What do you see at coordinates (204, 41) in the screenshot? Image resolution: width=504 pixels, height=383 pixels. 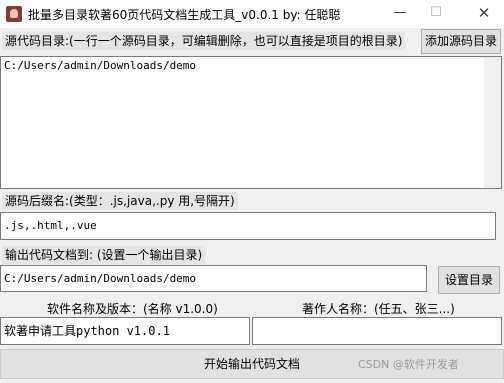 I see `source-dir-label: 源代码目录:(一行一个源码目录，可编辑删除，也可以直接是项目的根目录)` at bounding box center [204, 41].